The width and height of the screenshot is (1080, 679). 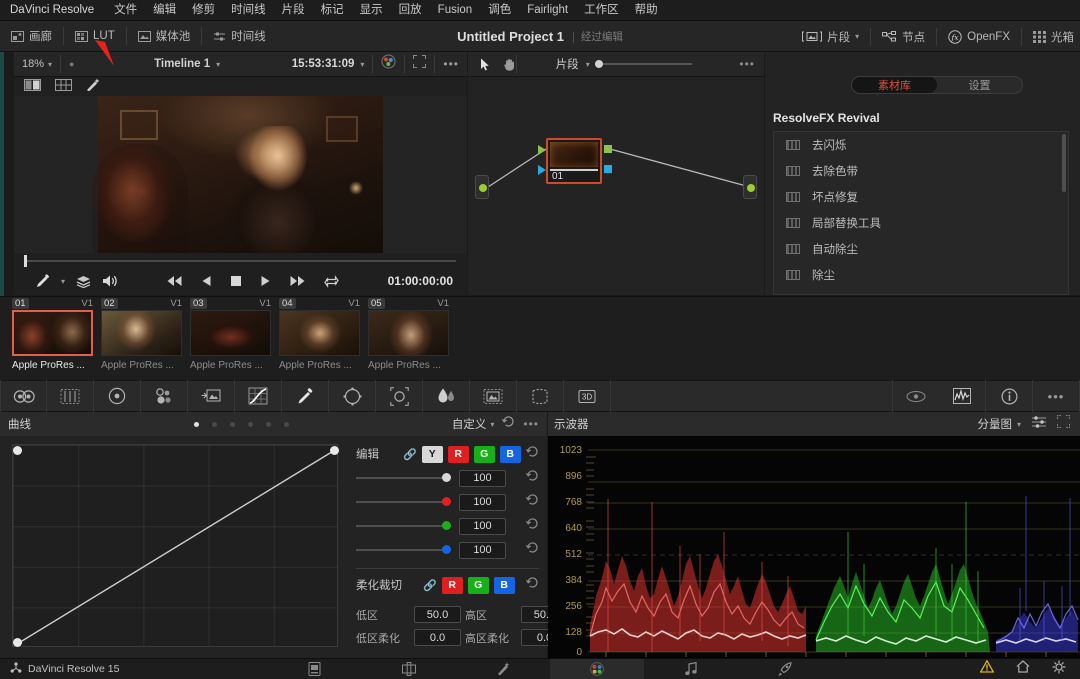 What do you see at coordinates (446, 501) in the screenshot?
I see `slider-knob-r` at bounding box center [446, 501].